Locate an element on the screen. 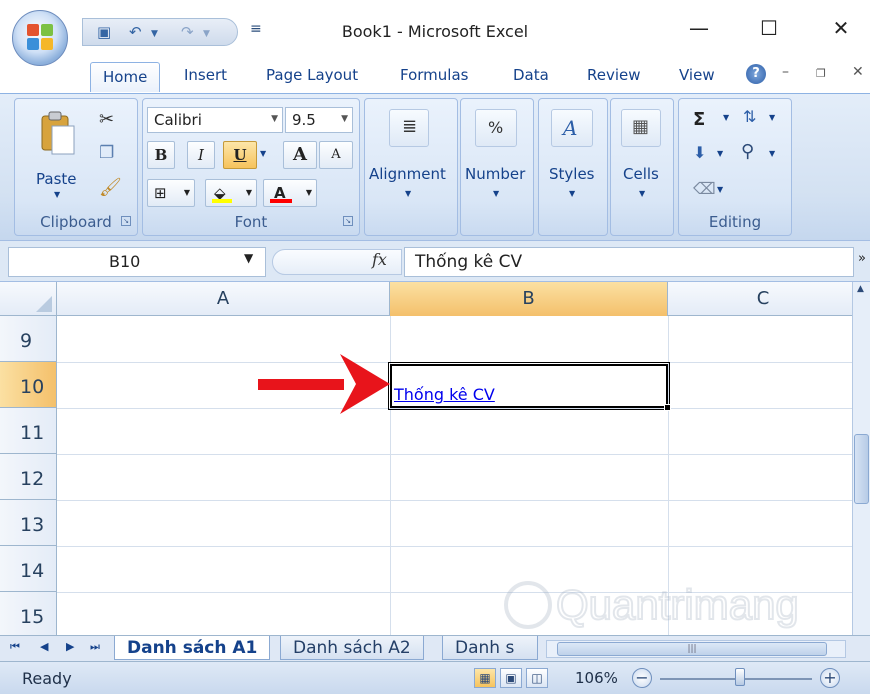  ribbon-close-icon: ✕ is located at coordinates (858, 72).